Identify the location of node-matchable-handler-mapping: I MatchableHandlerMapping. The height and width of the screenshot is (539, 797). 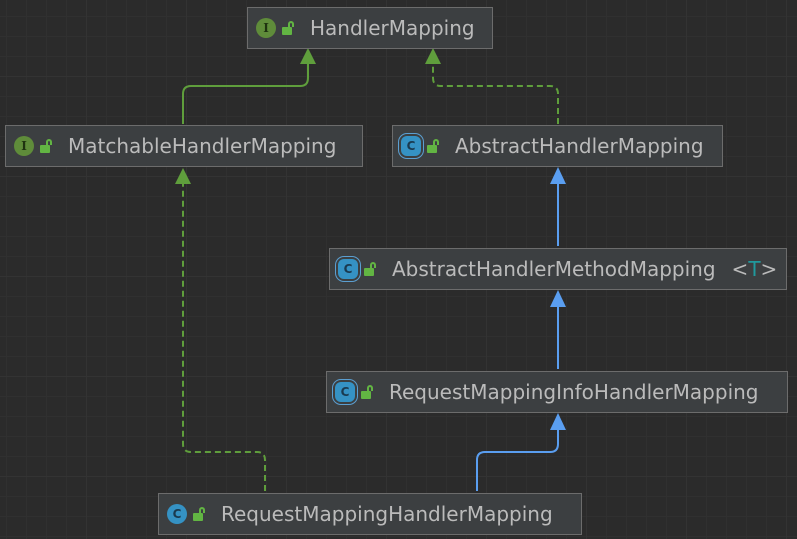
(184, 146).